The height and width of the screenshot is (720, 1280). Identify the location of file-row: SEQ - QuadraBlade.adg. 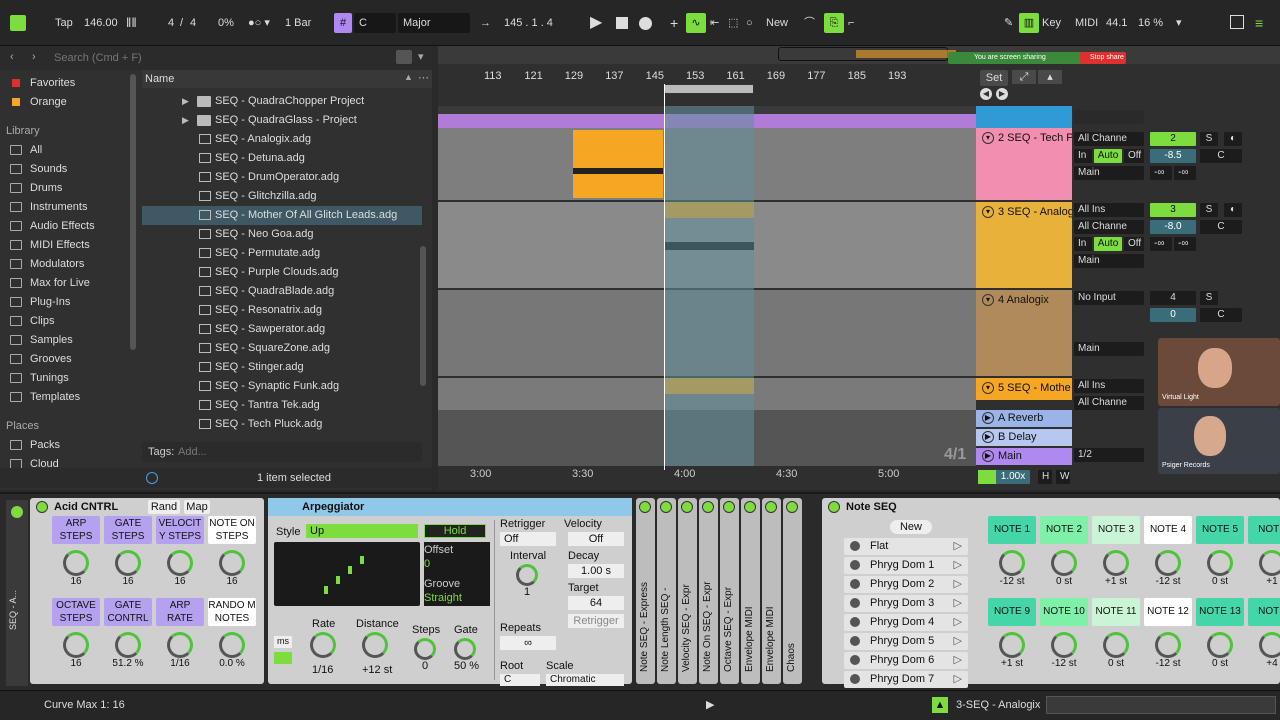
(282, 291).